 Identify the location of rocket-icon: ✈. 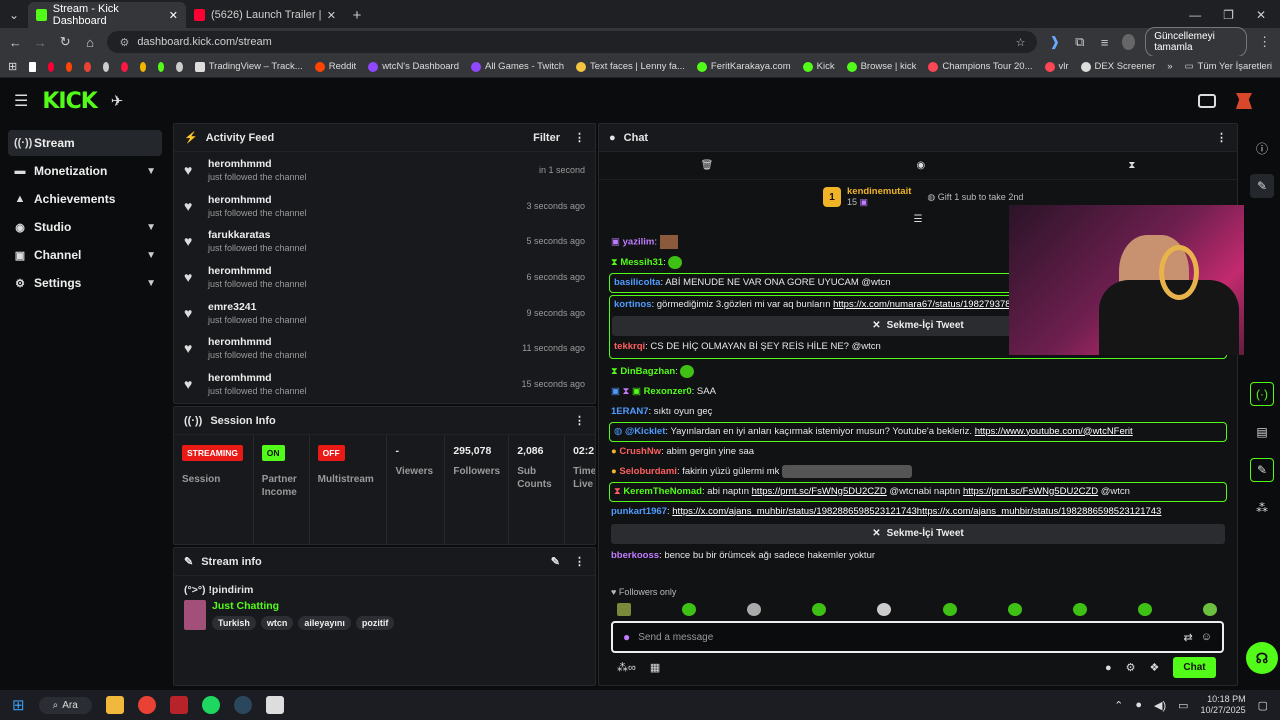
(117, 101).